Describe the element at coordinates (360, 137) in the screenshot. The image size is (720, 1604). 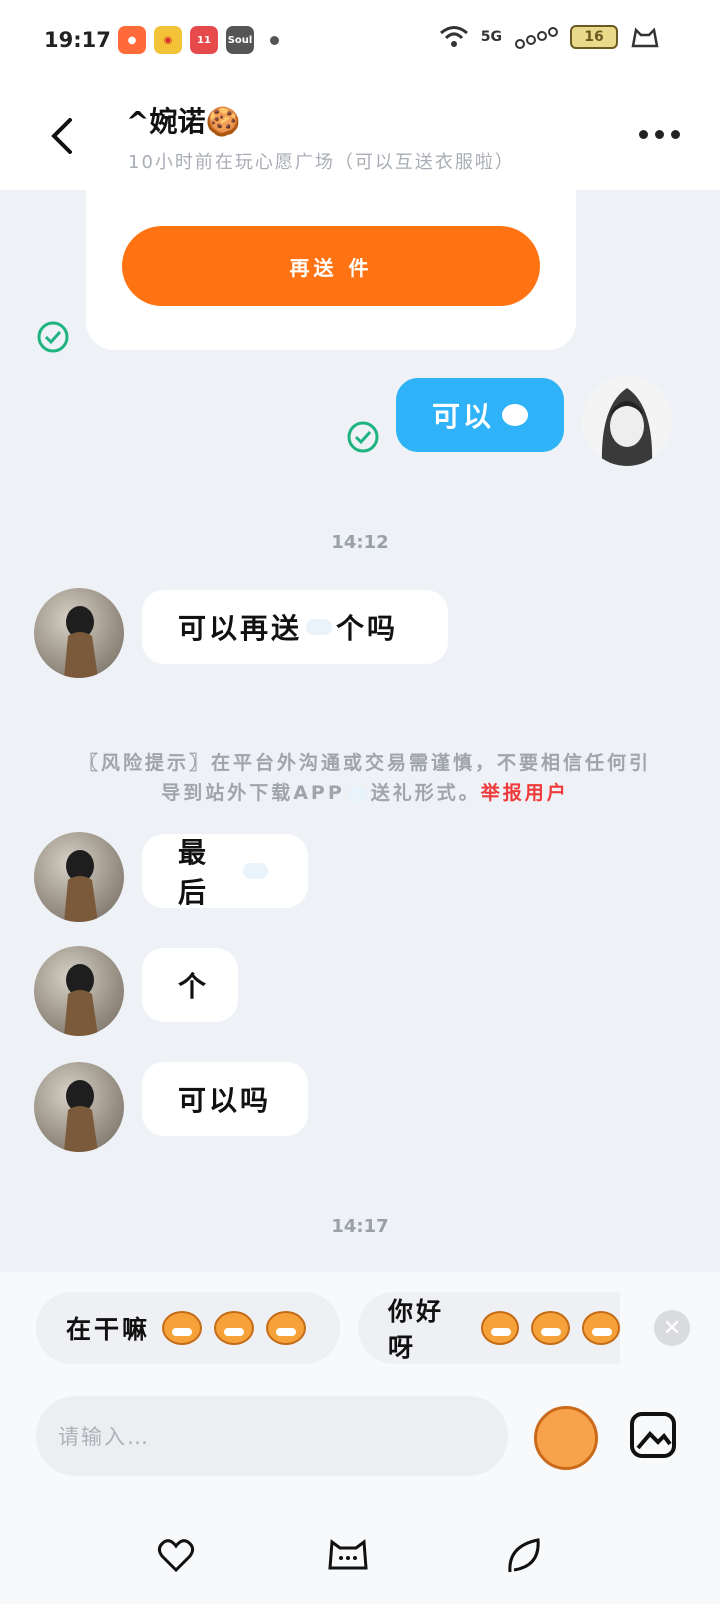
I see `chat-header: ^婉诺🍪 10小时前在玩心愿广场（可以互送衣服啦）` at that location.